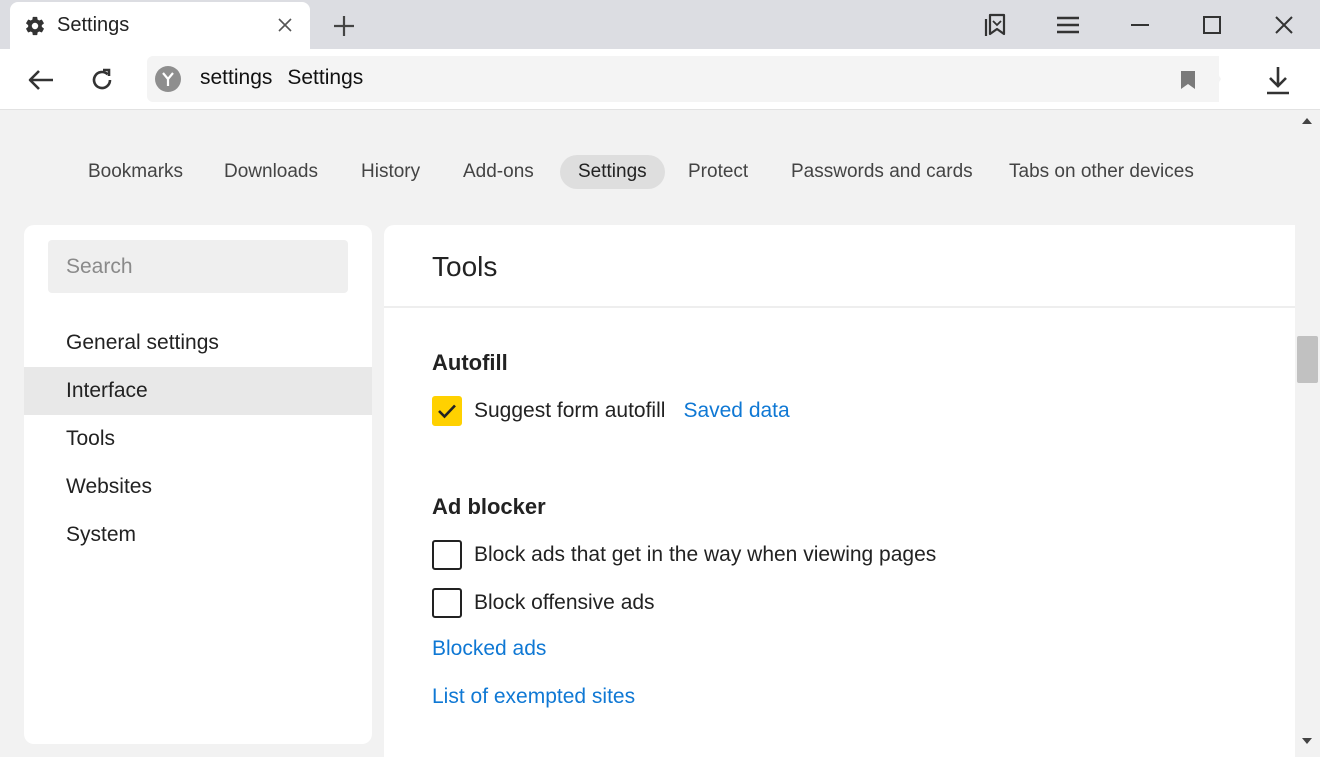  What do you see at coordinates (325, 77) in the screenshot?
I see `address-page-title: Settings` at bounding box center [325, 77].